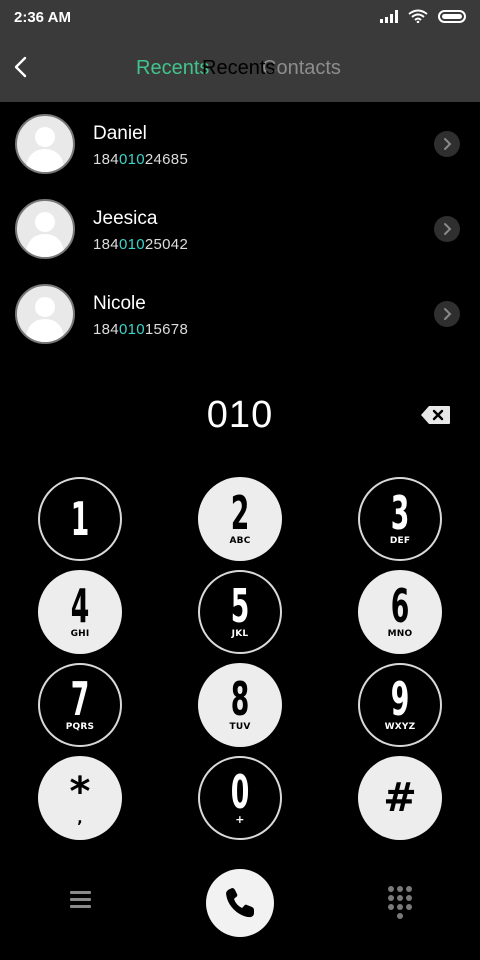 The image size is (480, 960). I want to click on status-time: 2:36 AM, so click(42, 17).